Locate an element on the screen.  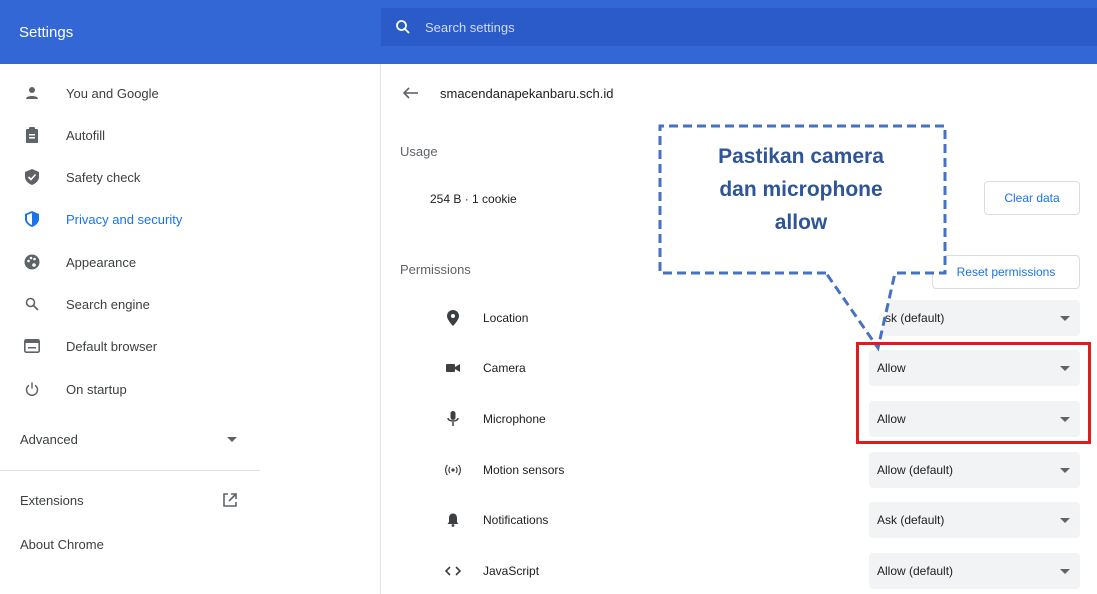
sidebar-item-safety-check: Safety check is located at coordinates (130, 177).